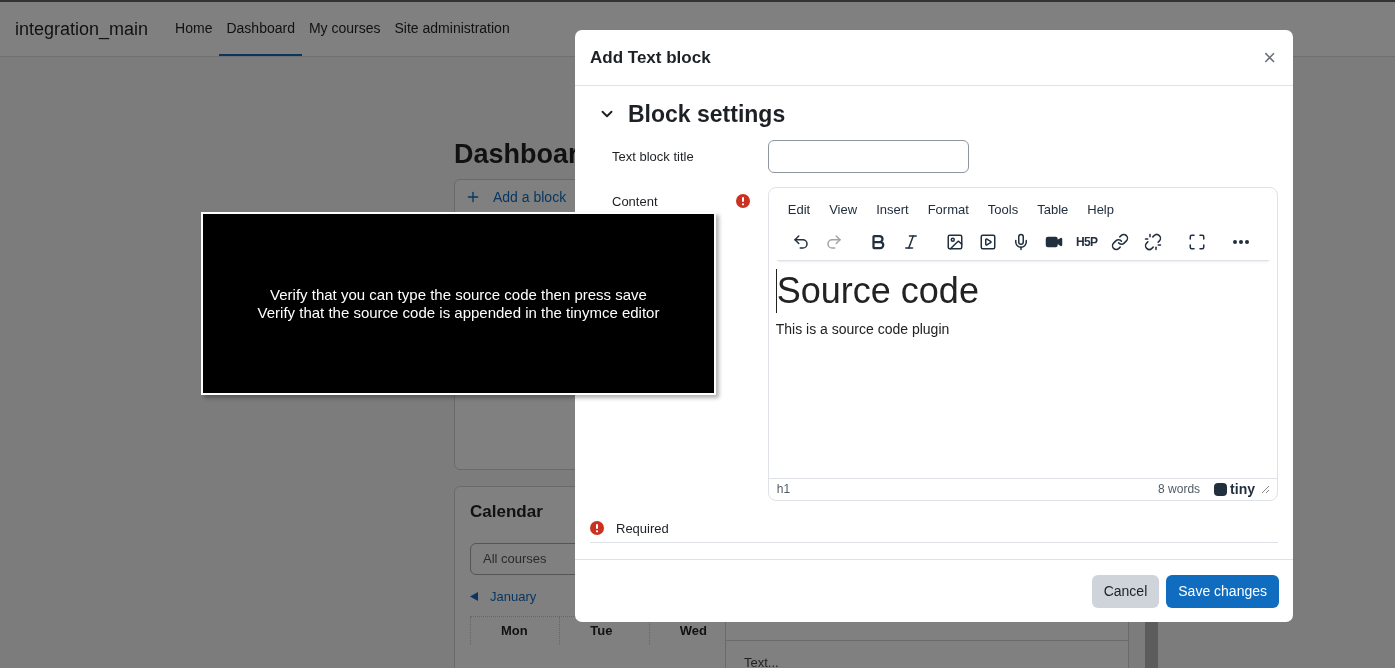  Describe the element at coordinates (892, 209) in the screenshot. I see `editor-menu-item: Insert` at that location.